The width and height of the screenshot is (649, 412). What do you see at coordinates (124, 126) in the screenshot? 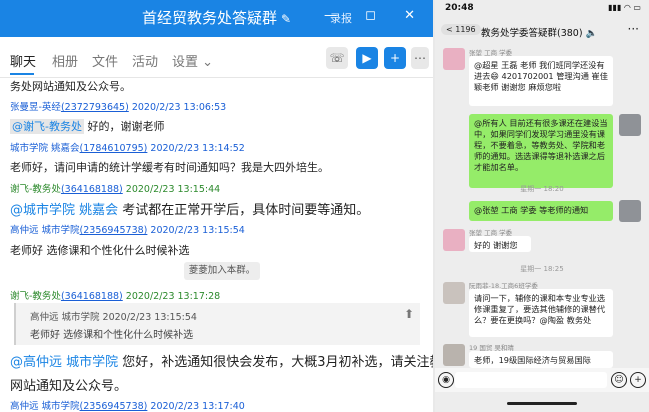
I see `message-text: 好的，谢谢老师` at bounding box center [124, 126].